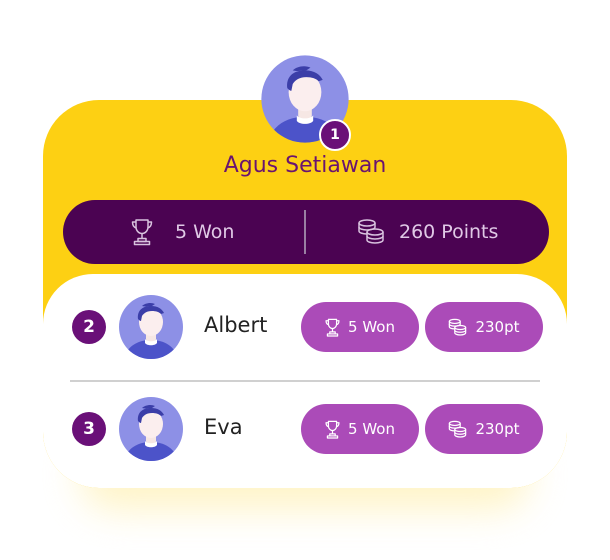 Image resolution: width=610 pixels, height=560 pixels. I want to click on winner-stats-bar: 5 Won 260 Points, so click(306, 232).